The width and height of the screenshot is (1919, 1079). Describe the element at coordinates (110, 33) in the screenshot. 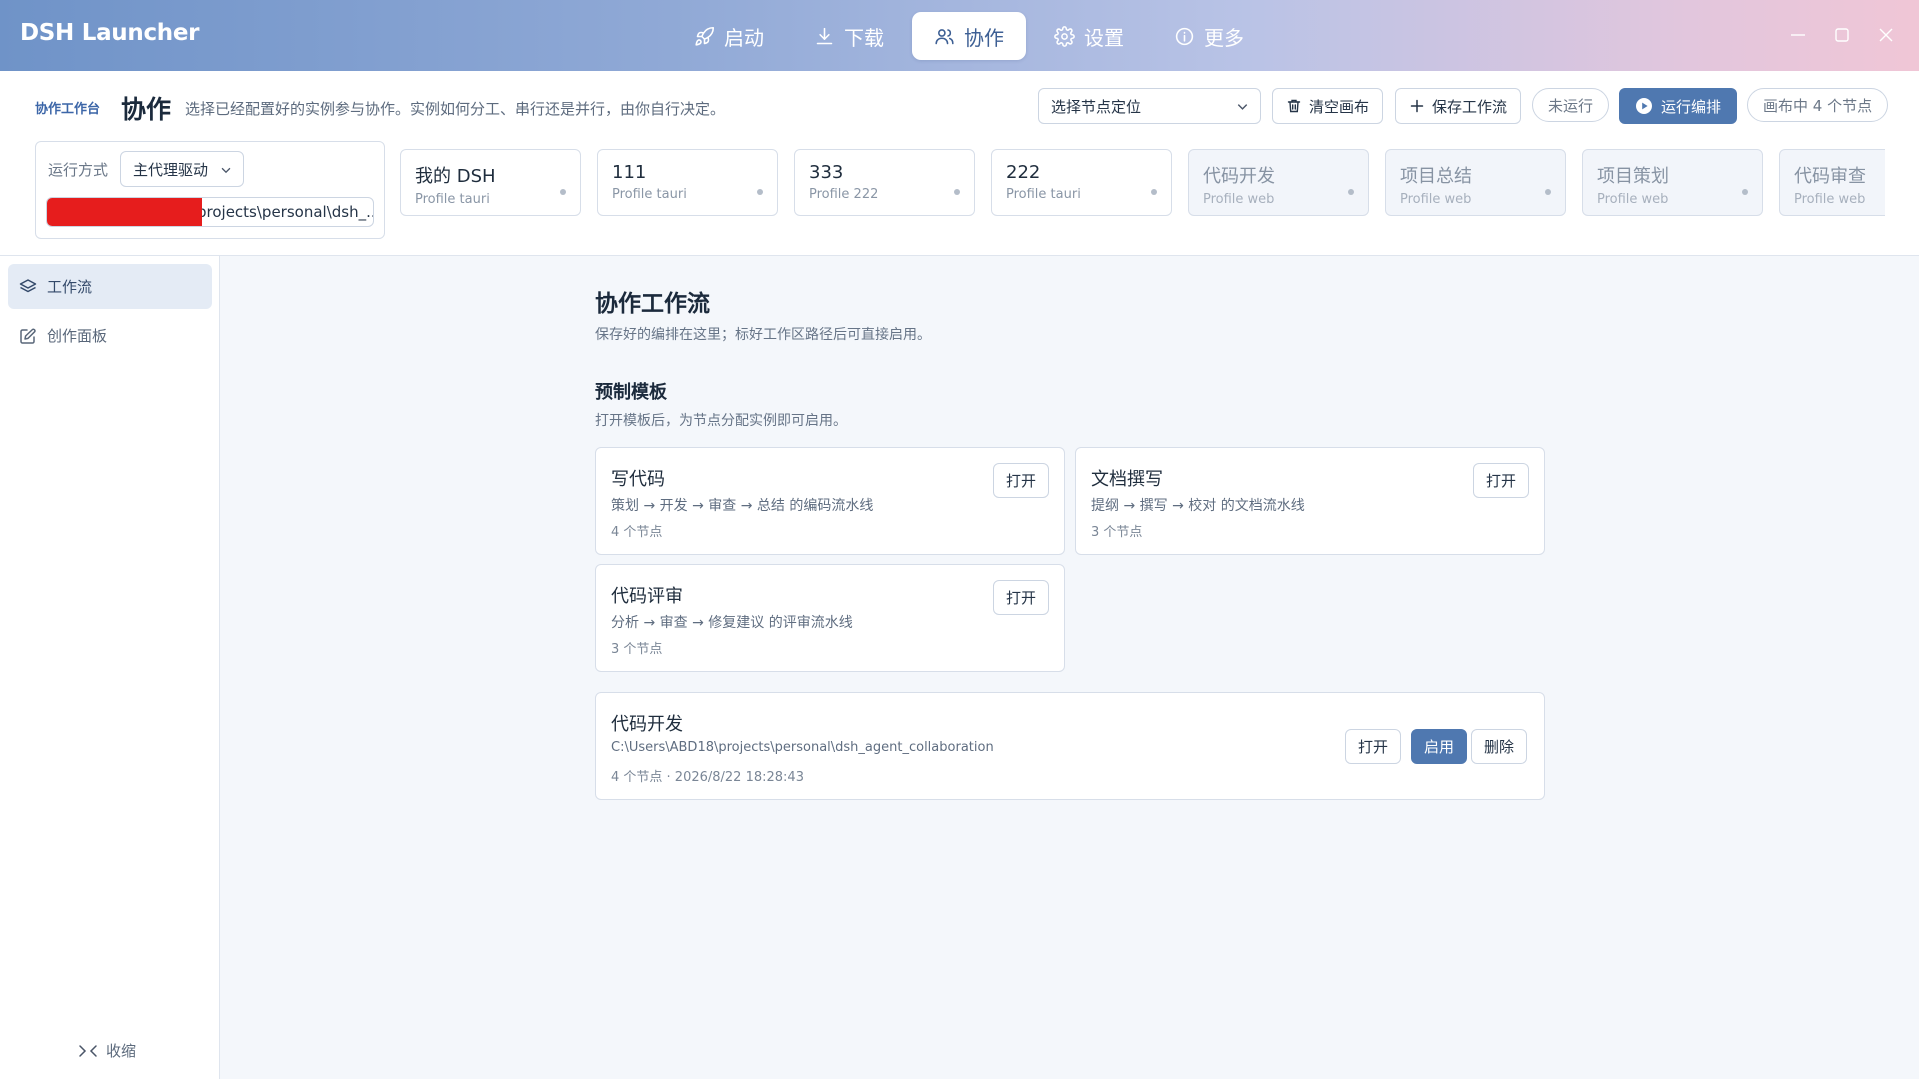

I see `app-title: DSH Launcher` at that location.